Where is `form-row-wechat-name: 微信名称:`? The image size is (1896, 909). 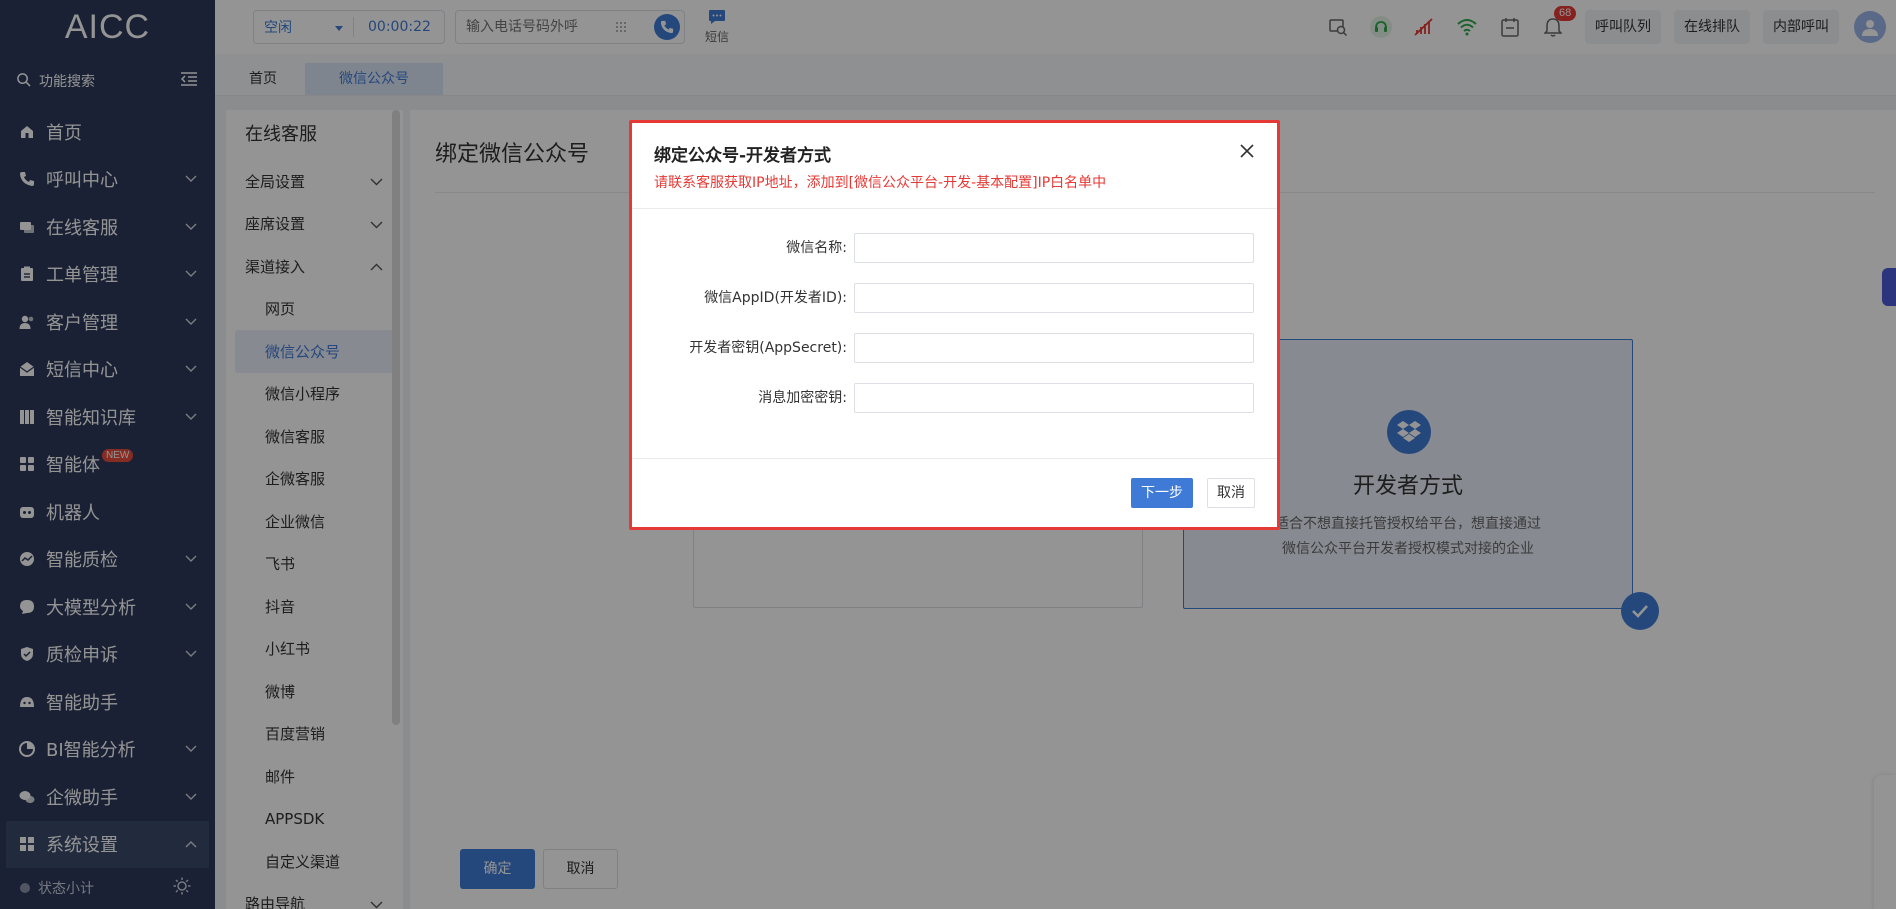 form-row-wechat-name: 微信名称: is located at coordinates (954, 258).